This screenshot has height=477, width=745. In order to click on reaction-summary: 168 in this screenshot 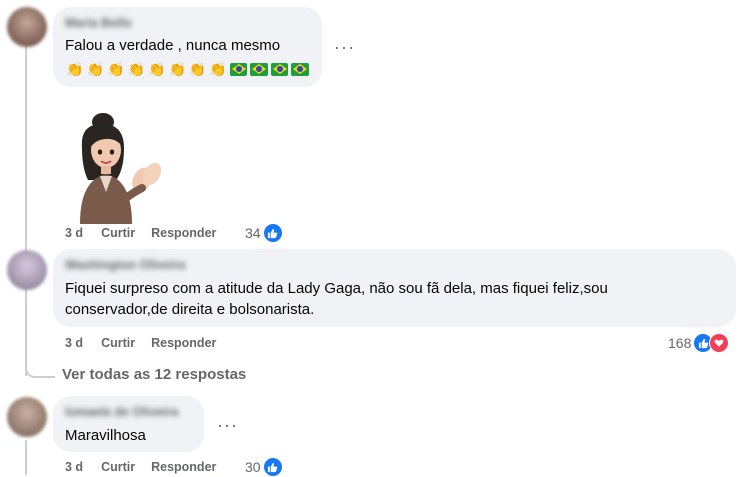, I will do `click(699, 343)`.